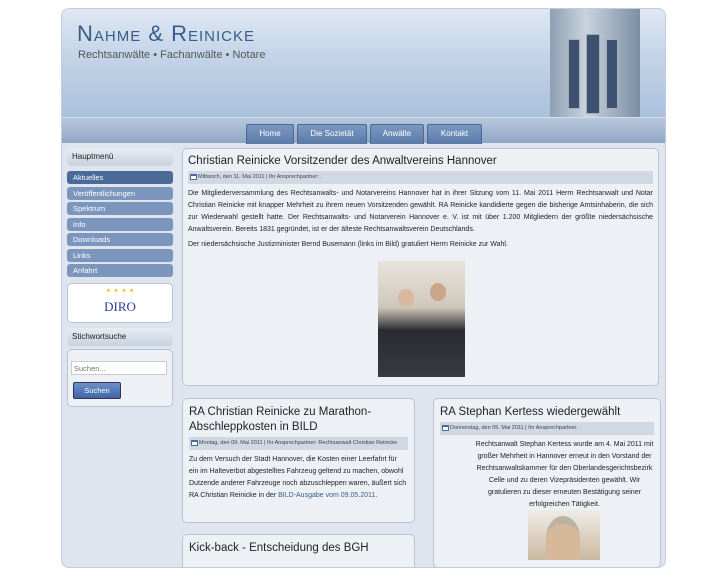  What do you see at coordinates (166, 34) in the screenshot?
I see `site-logo: Nahme & Reinicke` at bounding box center [166, 34].